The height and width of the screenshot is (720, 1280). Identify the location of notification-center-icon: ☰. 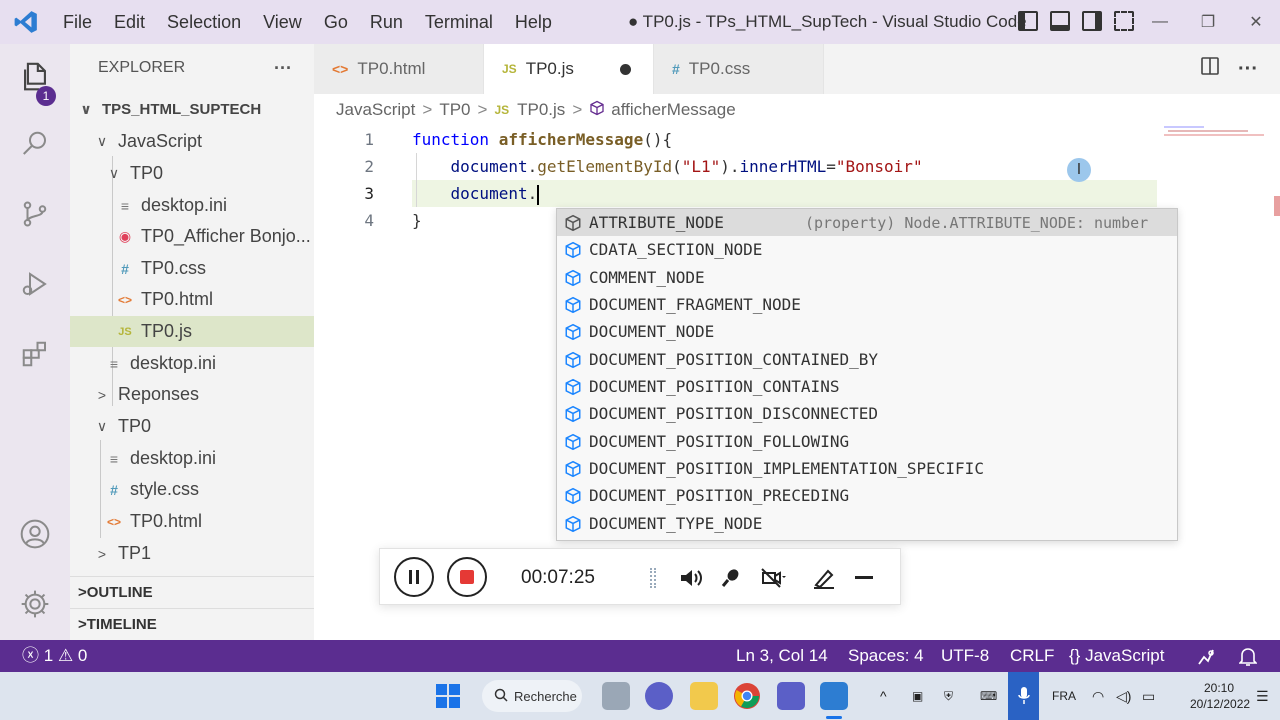
(1262, 696).